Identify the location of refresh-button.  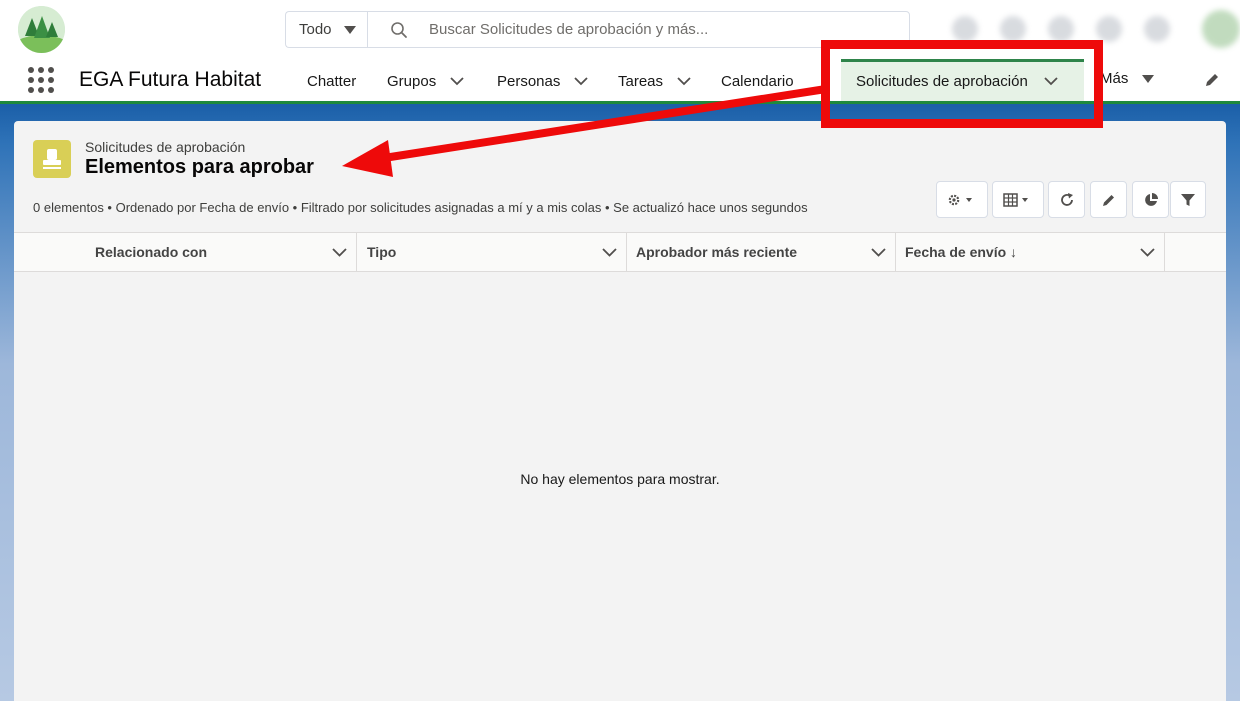
(1066, 199).